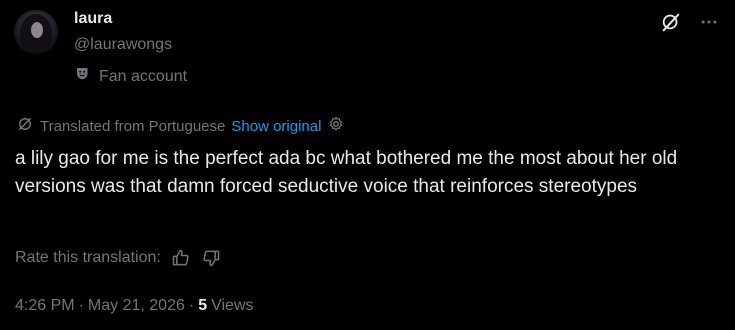 The width and height of the screenshot is (735, 330). Describe the element at coordinates (133, 126) in the screenshot. I see `translation-notice-text: Translated from Portuguese` at that location.